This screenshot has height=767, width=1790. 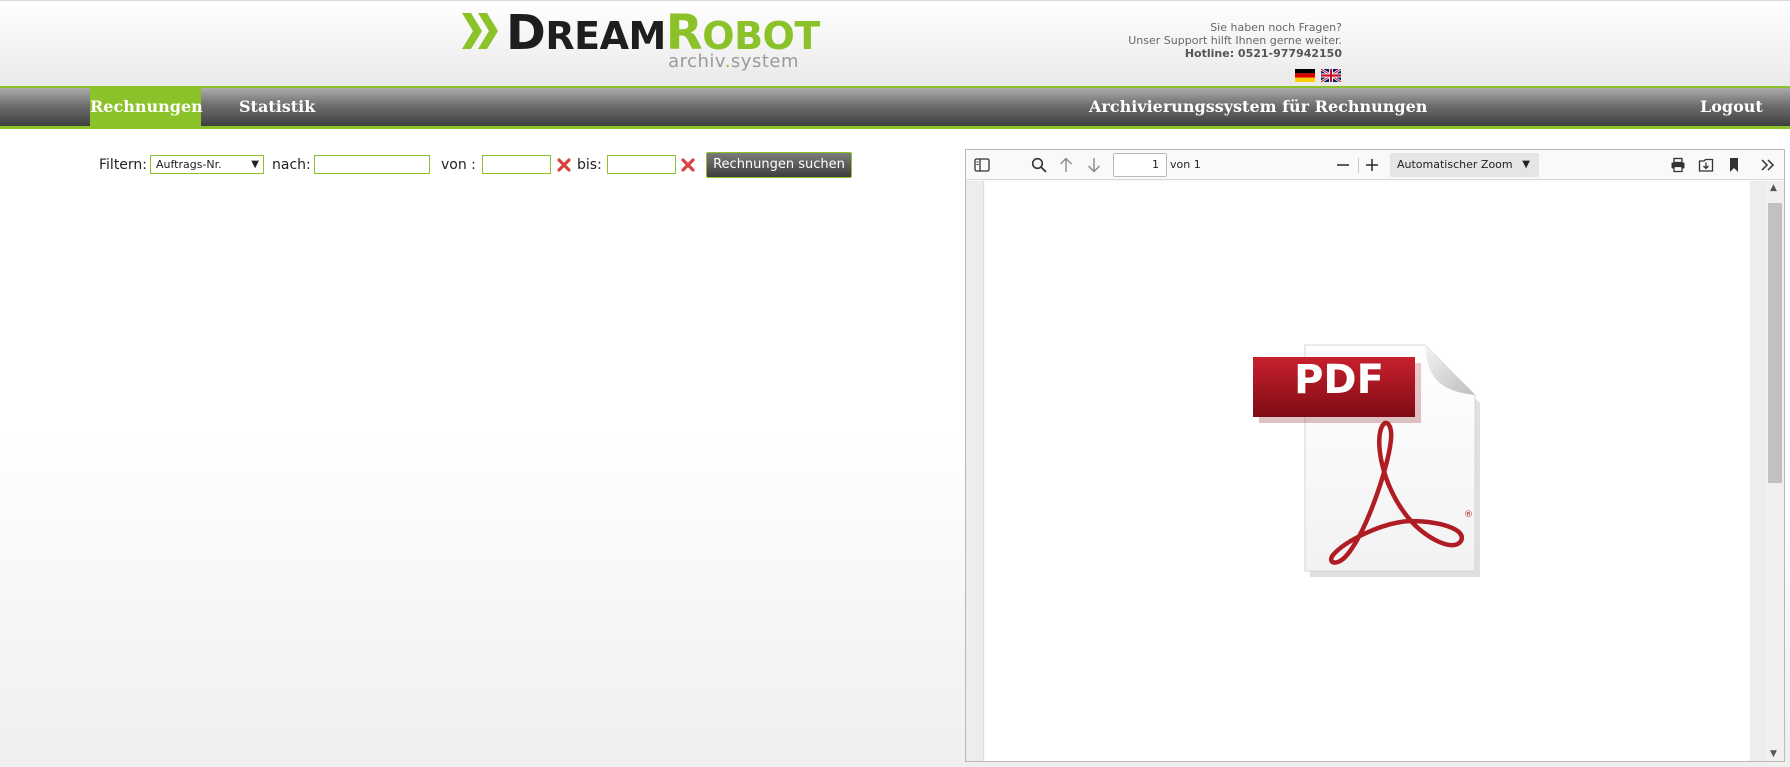 I want to click on pdf-toolbar: 1 von 1 Automatischer Zoom ▼, so click(x=1375, y=165).